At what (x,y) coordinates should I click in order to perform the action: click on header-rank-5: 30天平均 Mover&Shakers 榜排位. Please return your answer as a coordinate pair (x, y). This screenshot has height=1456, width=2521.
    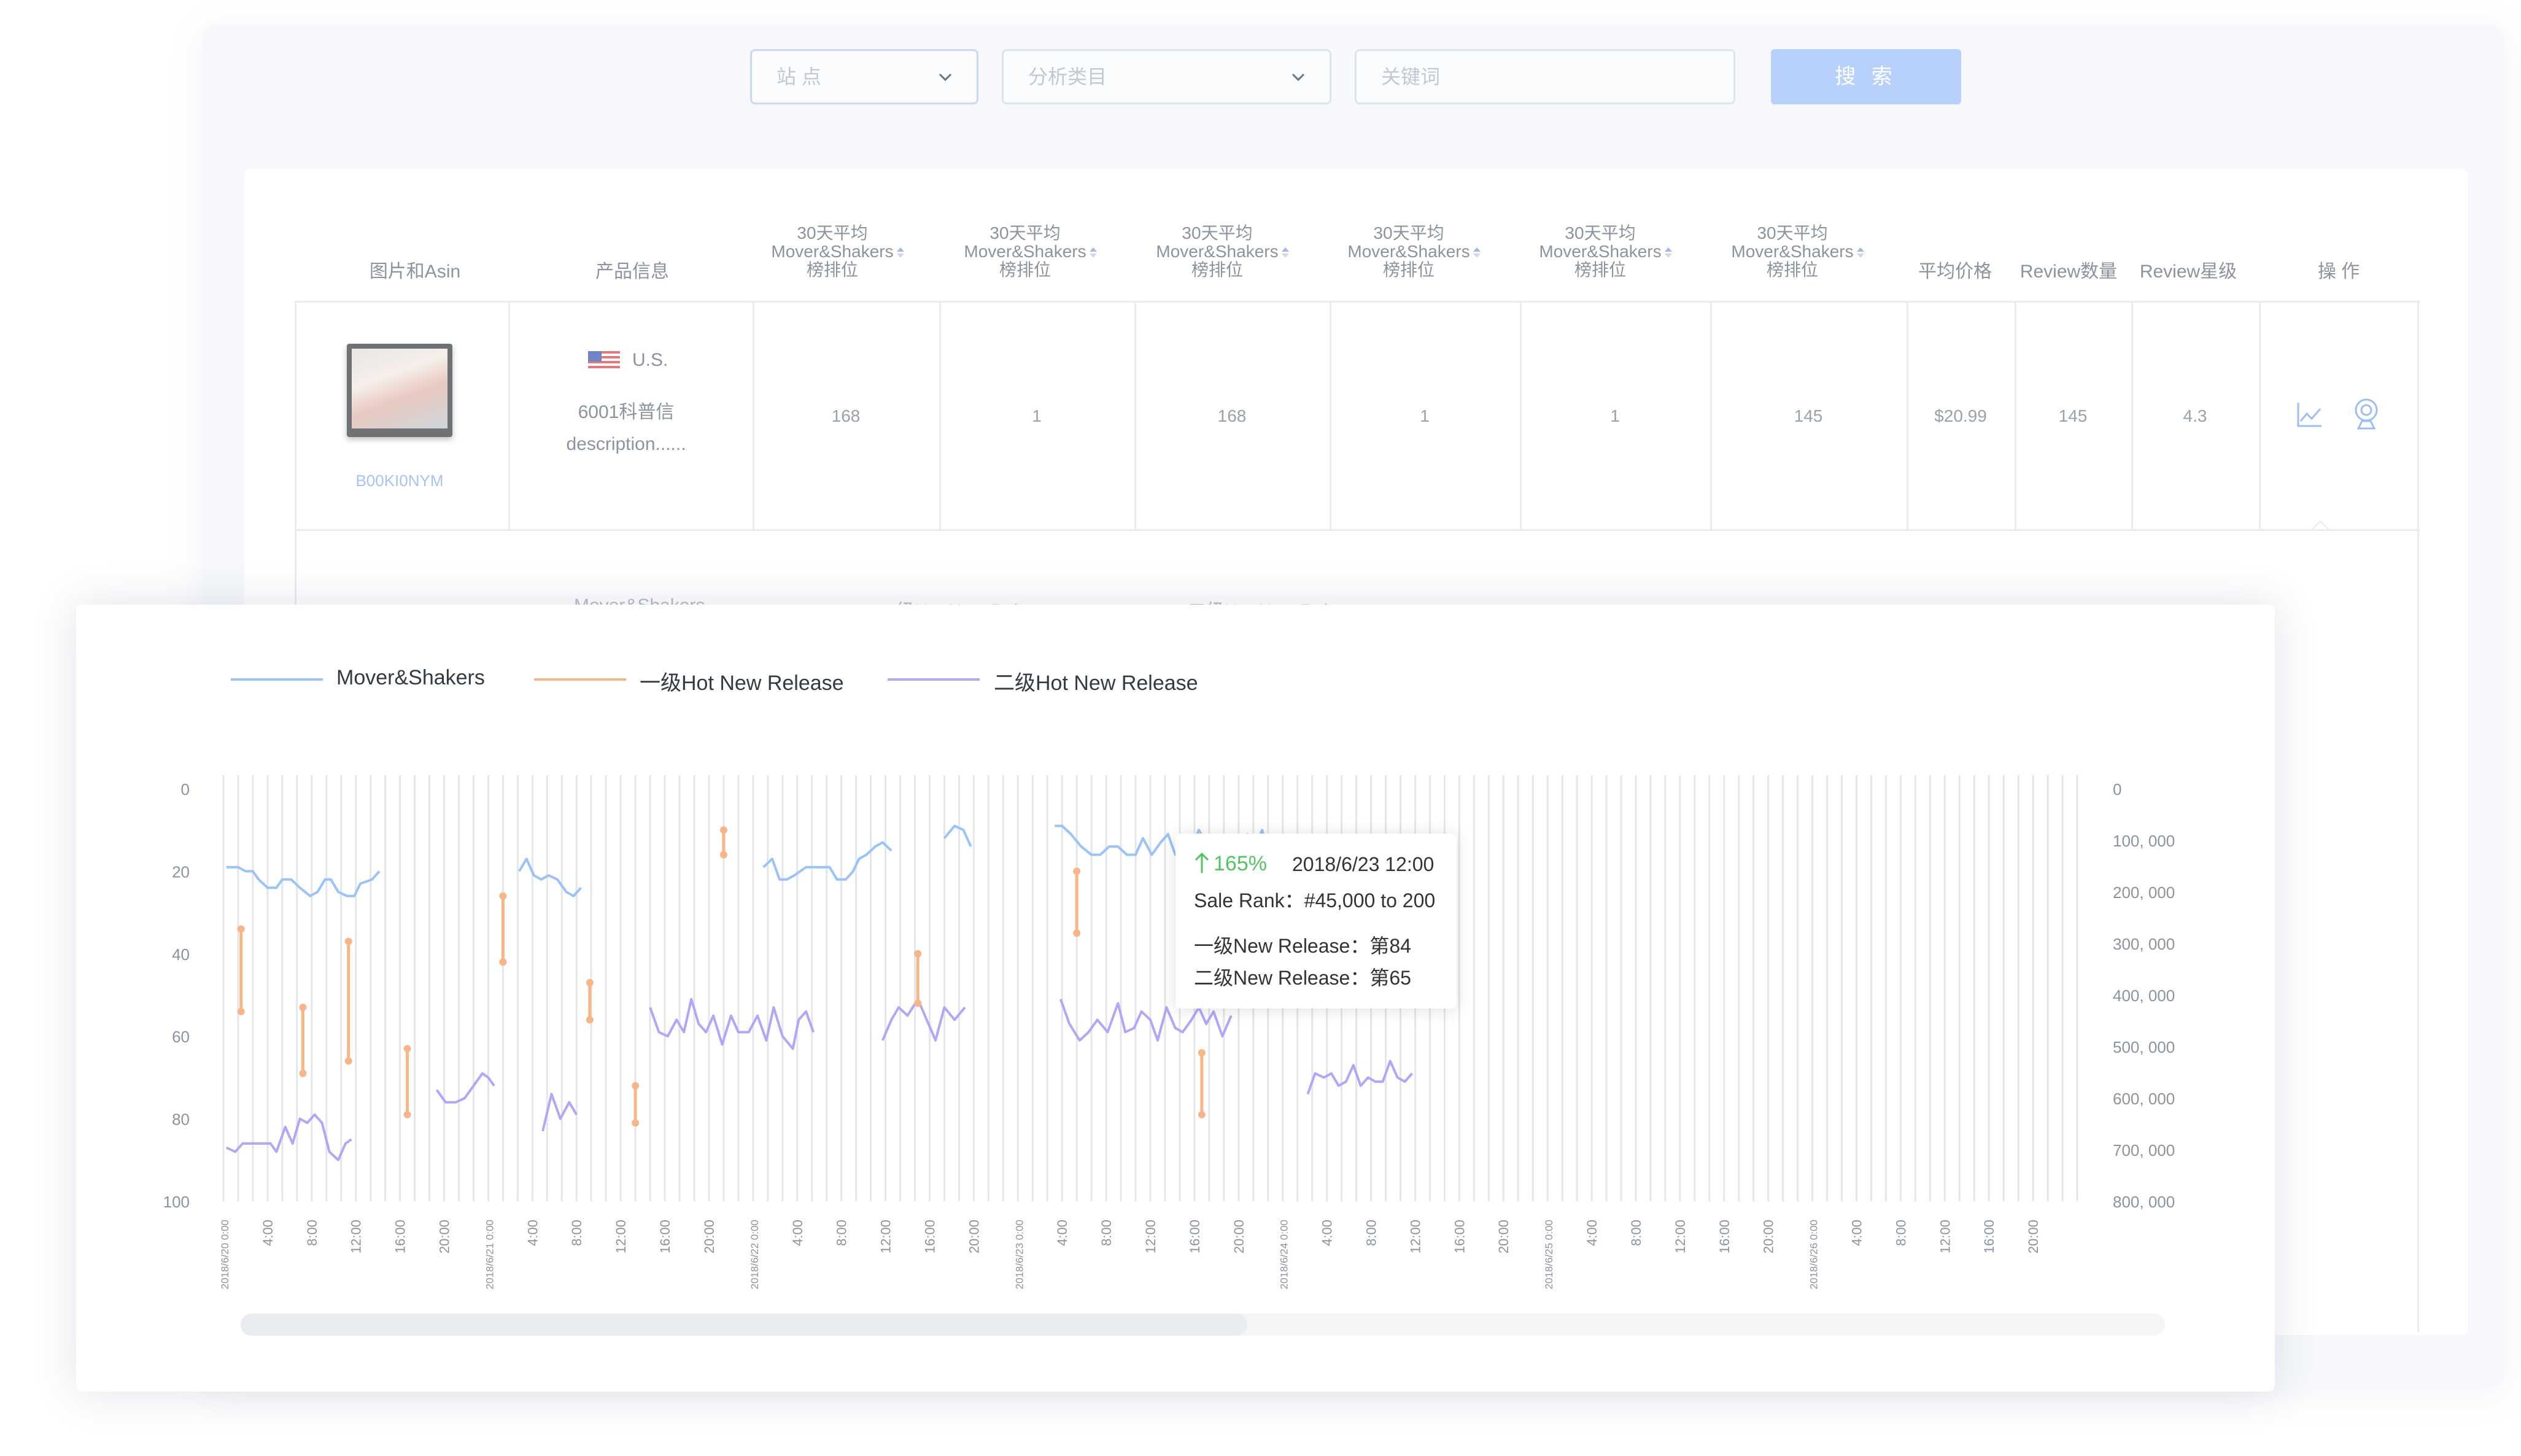
    Looking at the image, I should click on (1603, 251).